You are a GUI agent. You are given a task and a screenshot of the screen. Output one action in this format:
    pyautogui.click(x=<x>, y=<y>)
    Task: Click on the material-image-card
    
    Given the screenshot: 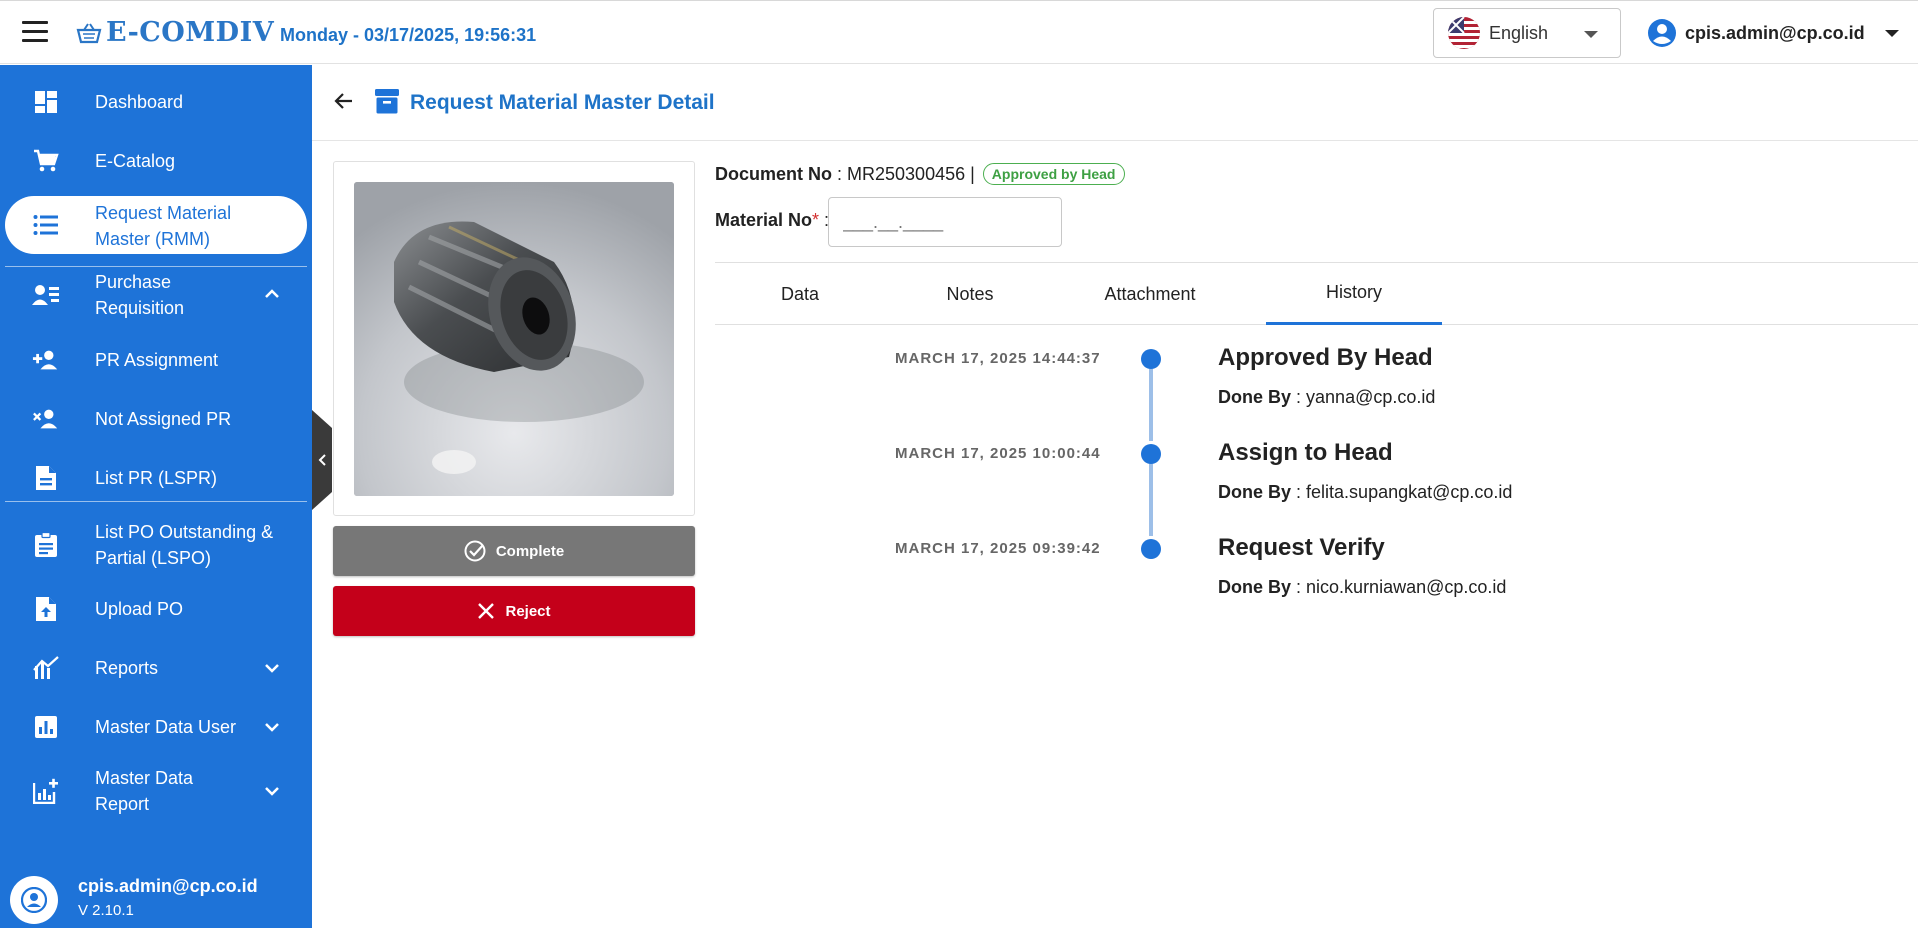 What is the action you would take?
    pyautogui.click(x=514, y=338)
    